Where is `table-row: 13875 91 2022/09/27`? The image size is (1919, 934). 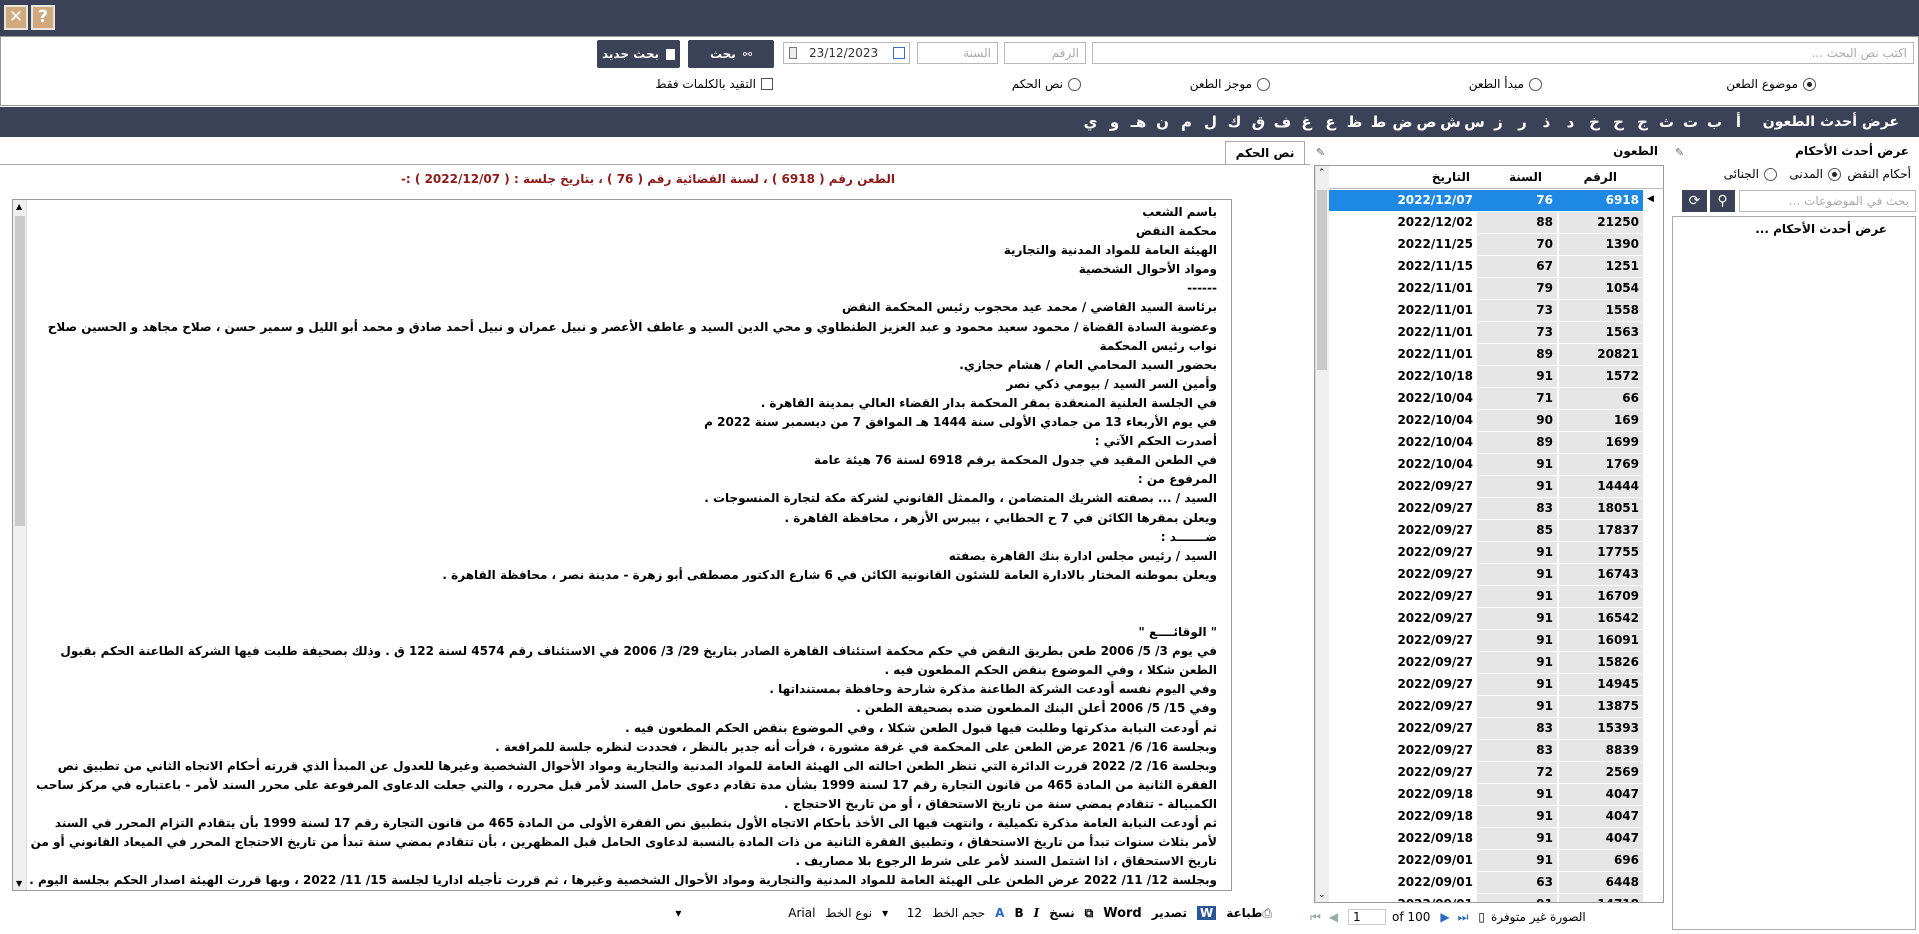
table-row: 13875 91 2022/09/27 is located at coordinates (1486, 706).